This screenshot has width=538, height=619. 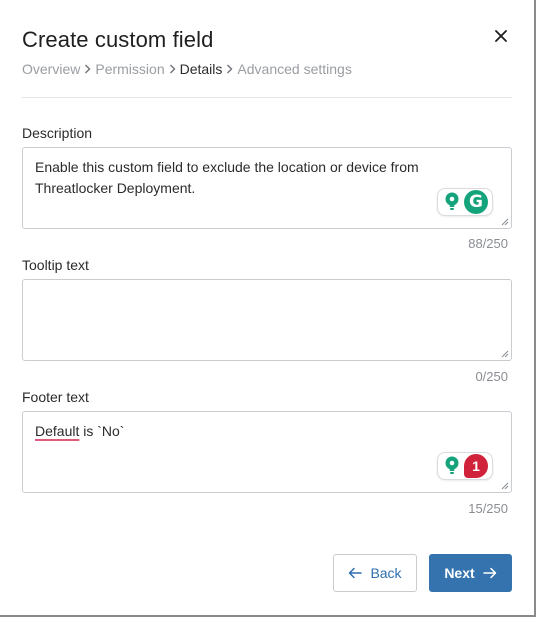 I want to click on tooltip-counter: 0/250, so click(x=491, y=376).